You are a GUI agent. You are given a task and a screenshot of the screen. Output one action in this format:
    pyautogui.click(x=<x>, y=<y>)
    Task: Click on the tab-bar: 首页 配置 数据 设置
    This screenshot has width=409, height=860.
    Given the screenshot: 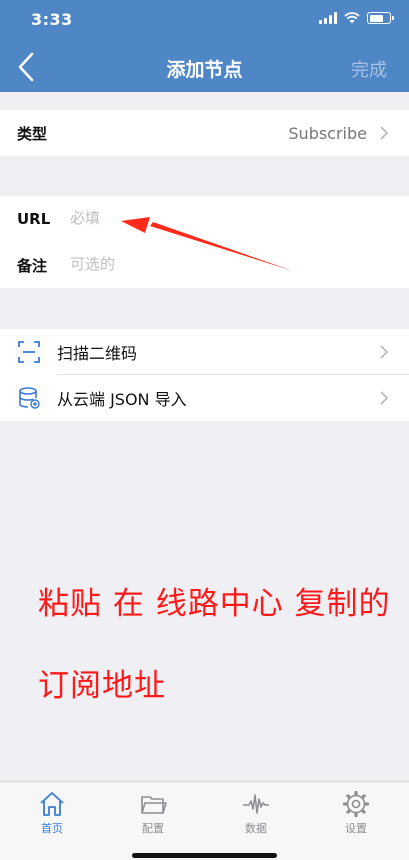 What is the action you would take?
    pyautogui.click(x=204, y=820)
    